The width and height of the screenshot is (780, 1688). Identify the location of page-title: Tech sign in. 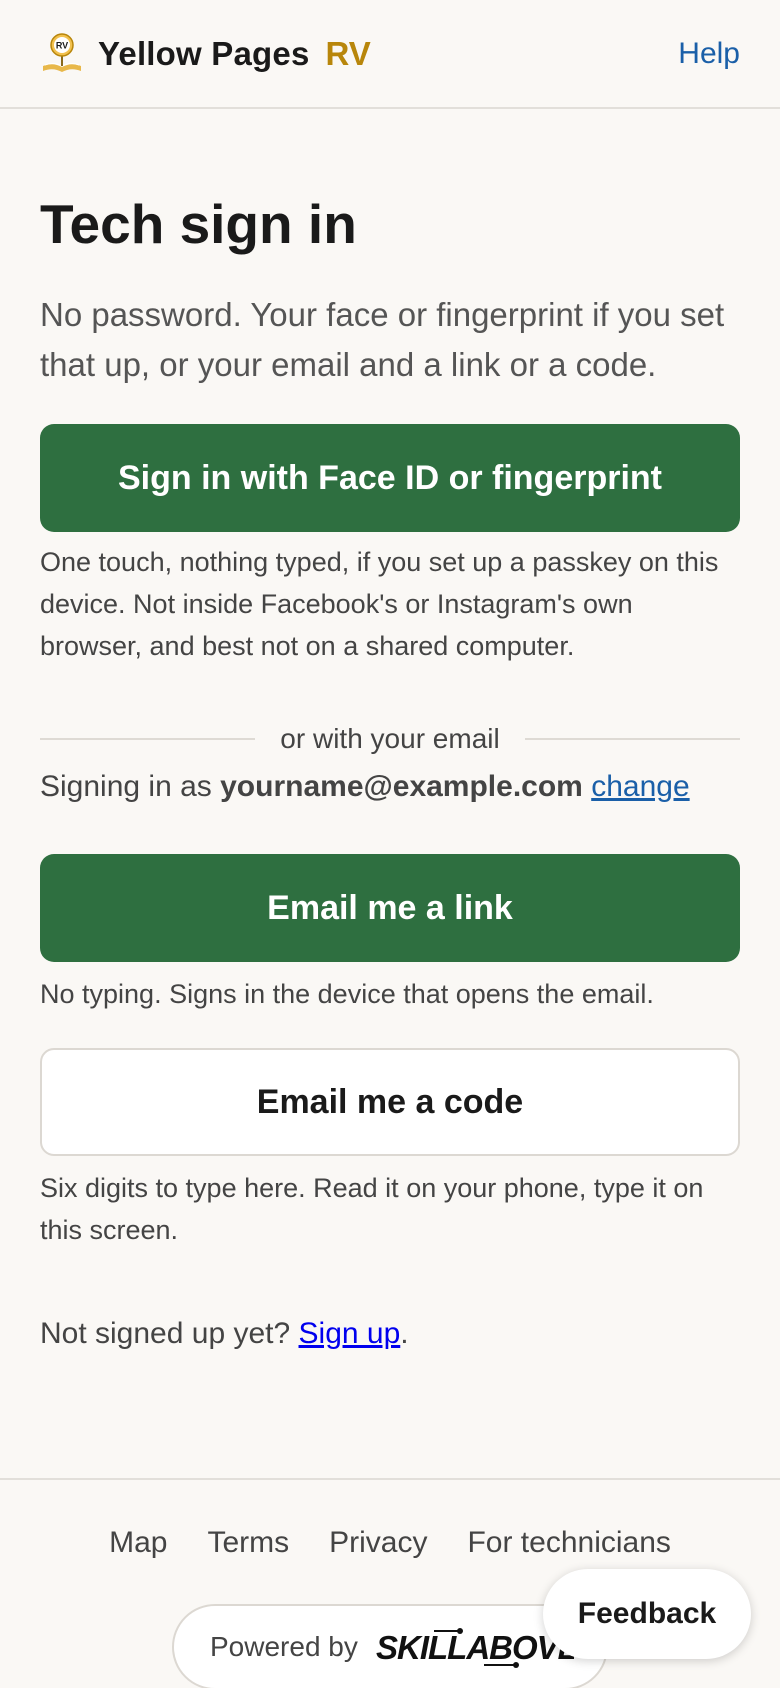
(198, 224).